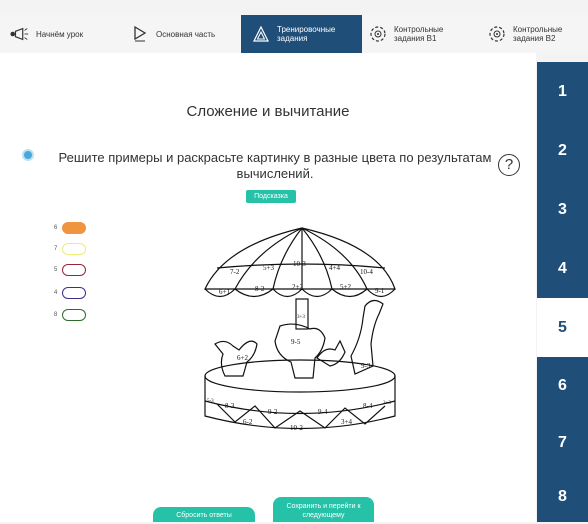 The image size is (588, 524). Describe the element at coordinates (60, 34) in the screenshot. I see `nav-label: Начнём урок` at that location.